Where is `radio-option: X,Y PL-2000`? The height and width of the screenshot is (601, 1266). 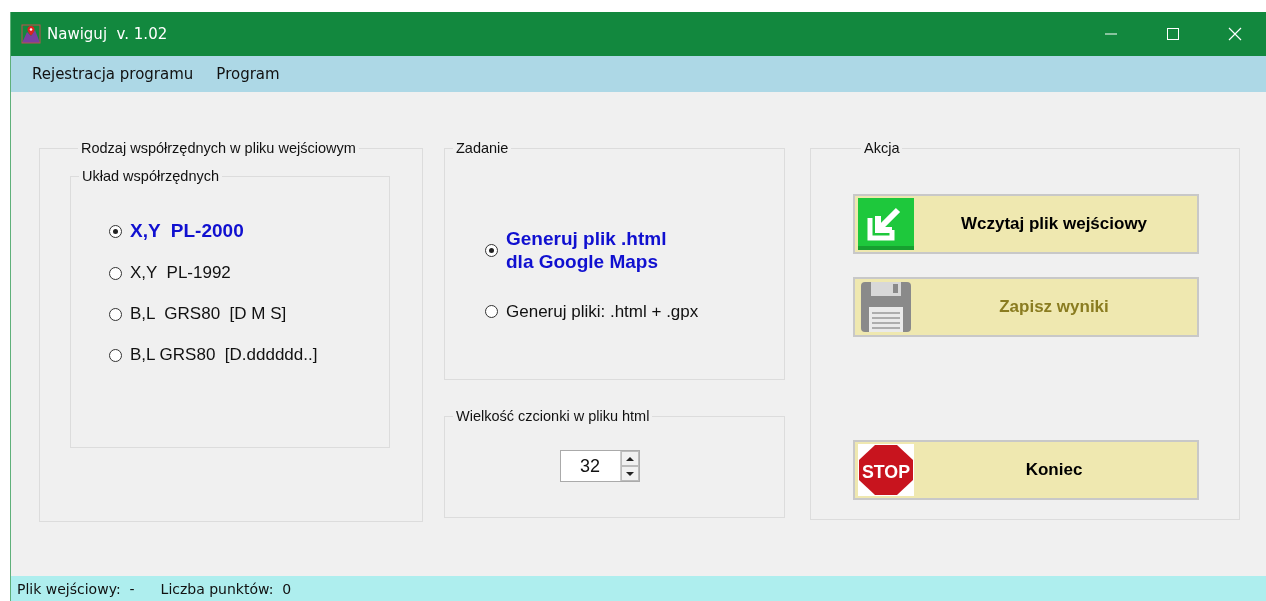 radio-option: X,Y PL-2000 is located at coordinates (249, 231).